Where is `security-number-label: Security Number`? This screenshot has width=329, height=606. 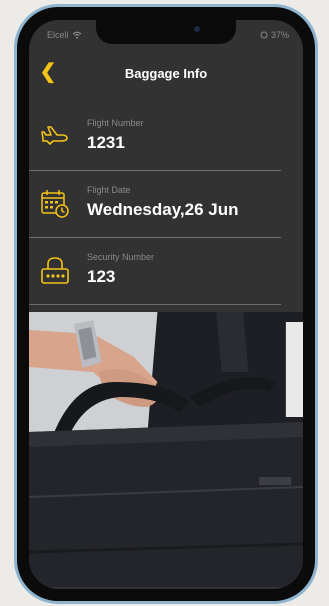
security-number-label: Security Number is located at coordinates (121, 257).